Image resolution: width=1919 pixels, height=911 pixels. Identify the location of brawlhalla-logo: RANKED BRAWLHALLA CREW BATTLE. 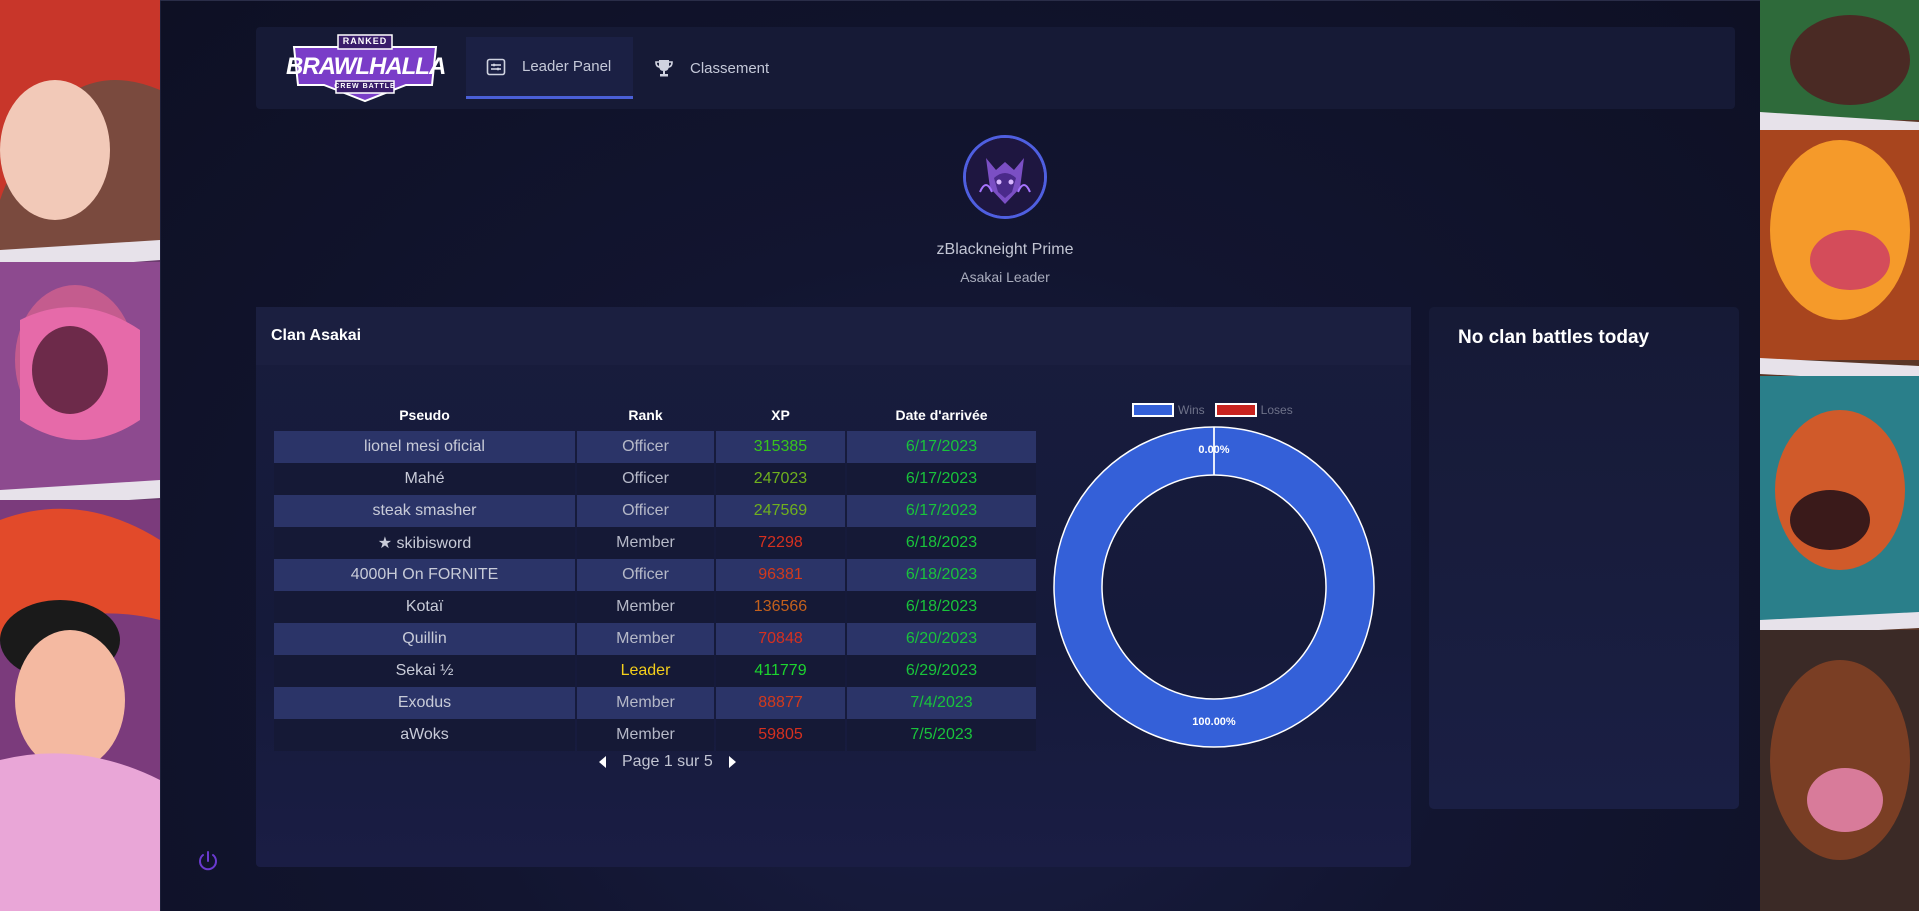
(366, 68).